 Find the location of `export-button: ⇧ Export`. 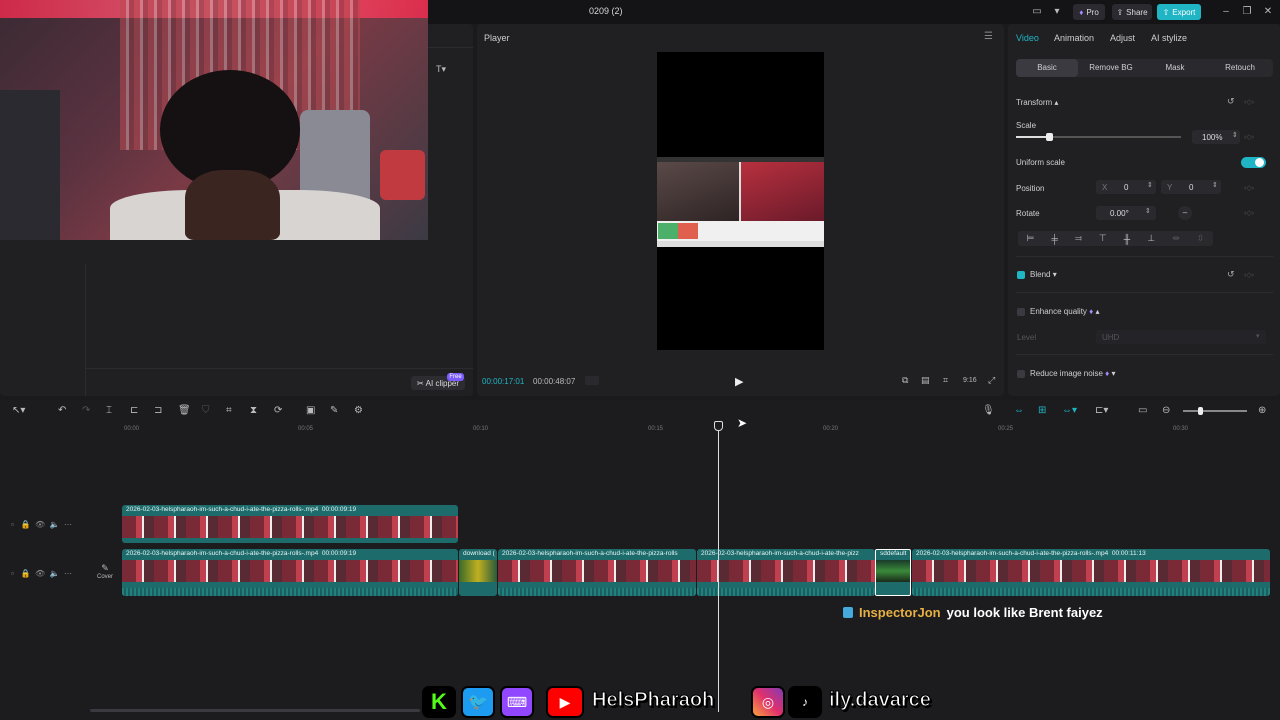

export-button: ⇧ Export is located at coordinates (1179, 12).